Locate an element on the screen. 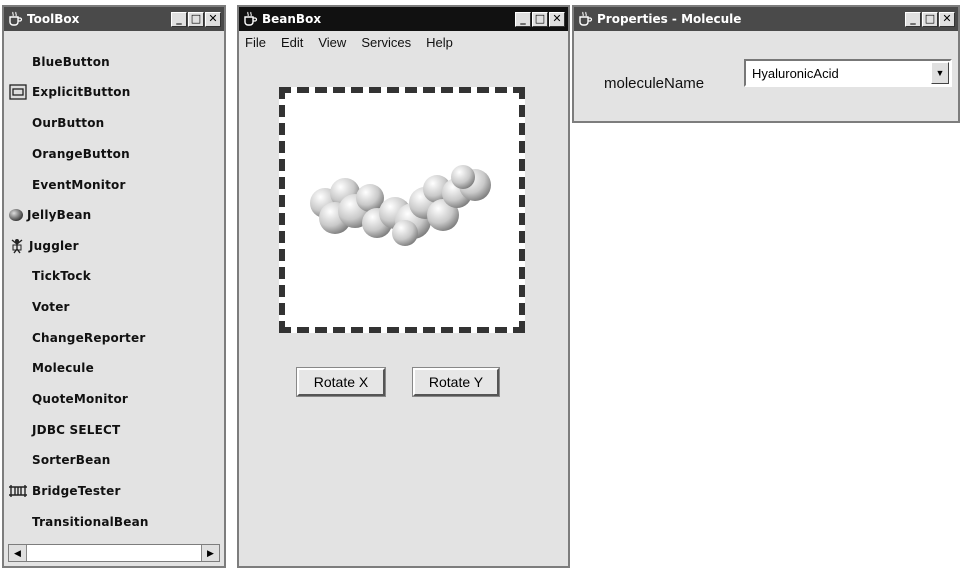 The image size is (963, 571). molecule-name-value: HyaluronicAcid is located at coordinates (795, 73).